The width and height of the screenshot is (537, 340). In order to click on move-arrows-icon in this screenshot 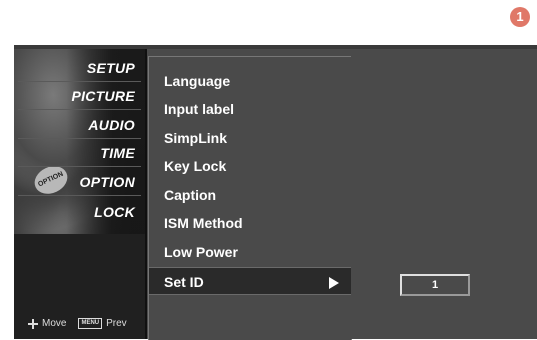, I will do `click(33, 323)`.